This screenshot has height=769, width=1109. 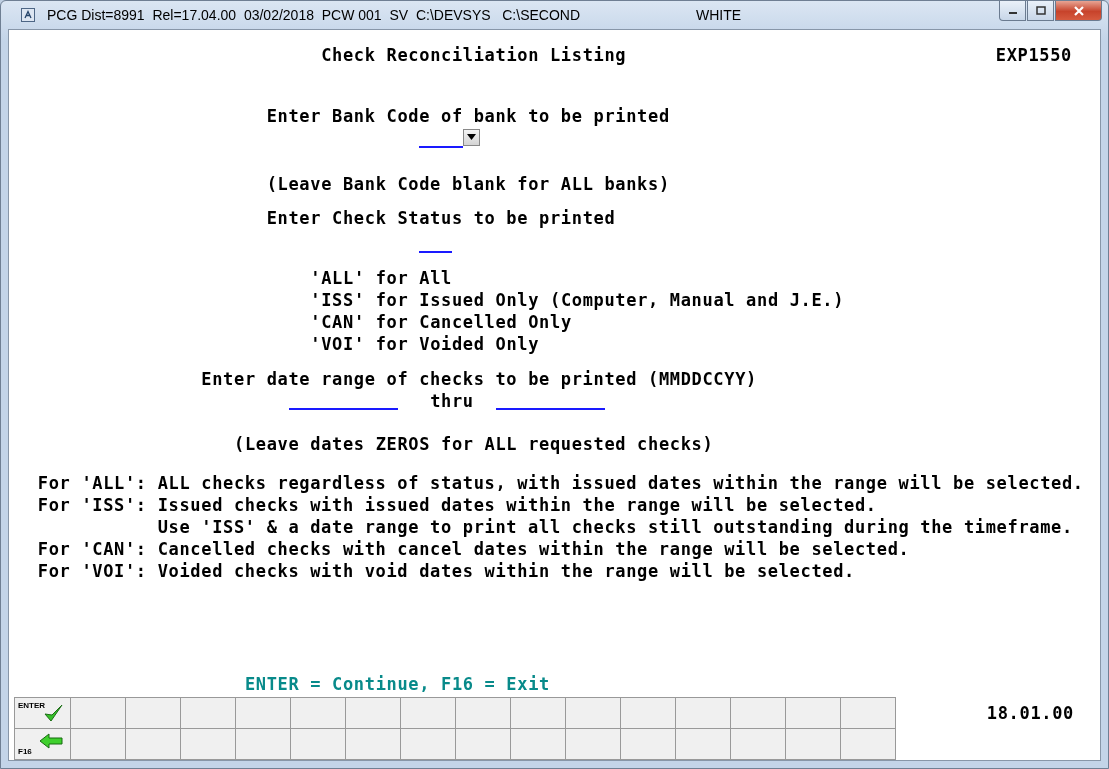 I want to click on note-label: For 'CAN':, so click(x=92, y=549).